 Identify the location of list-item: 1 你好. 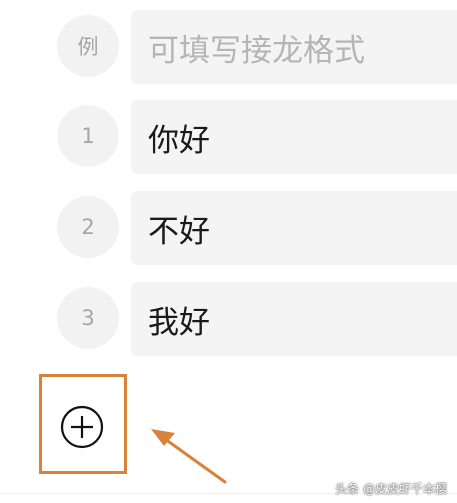
(228, 137).